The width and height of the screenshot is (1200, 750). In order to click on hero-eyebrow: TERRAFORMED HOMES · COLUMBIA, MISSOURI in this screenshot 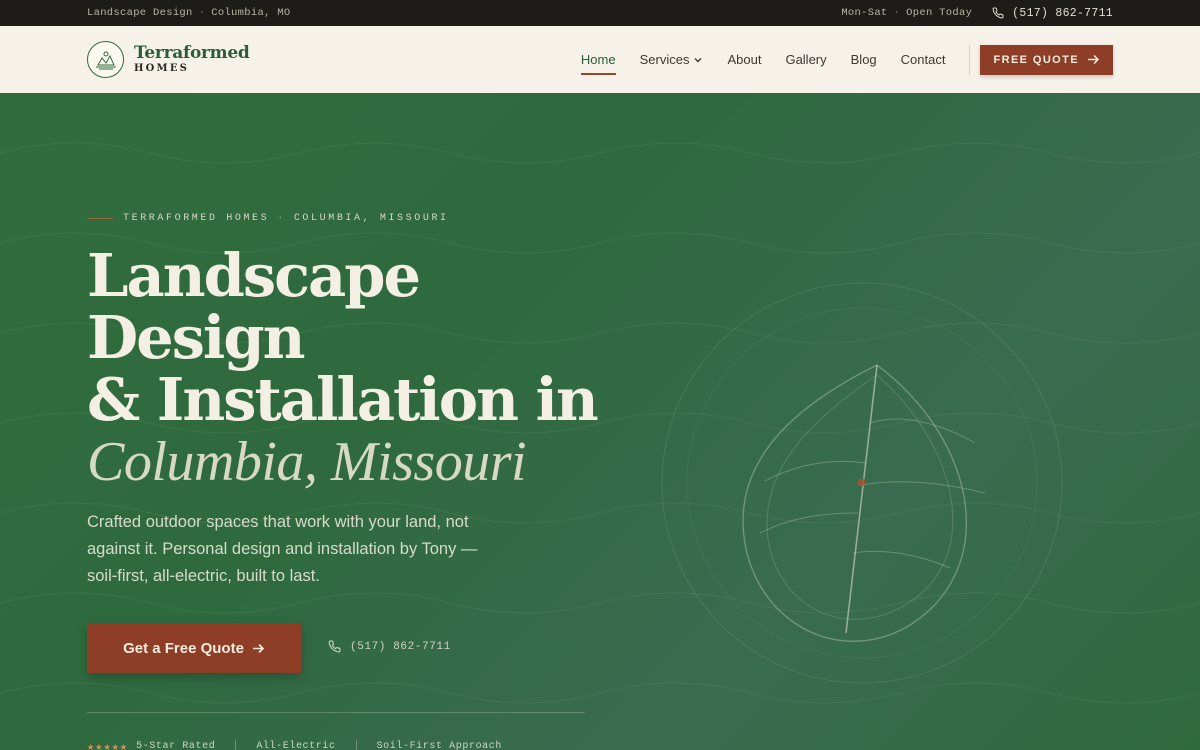, I will do `click(268, 218)`.